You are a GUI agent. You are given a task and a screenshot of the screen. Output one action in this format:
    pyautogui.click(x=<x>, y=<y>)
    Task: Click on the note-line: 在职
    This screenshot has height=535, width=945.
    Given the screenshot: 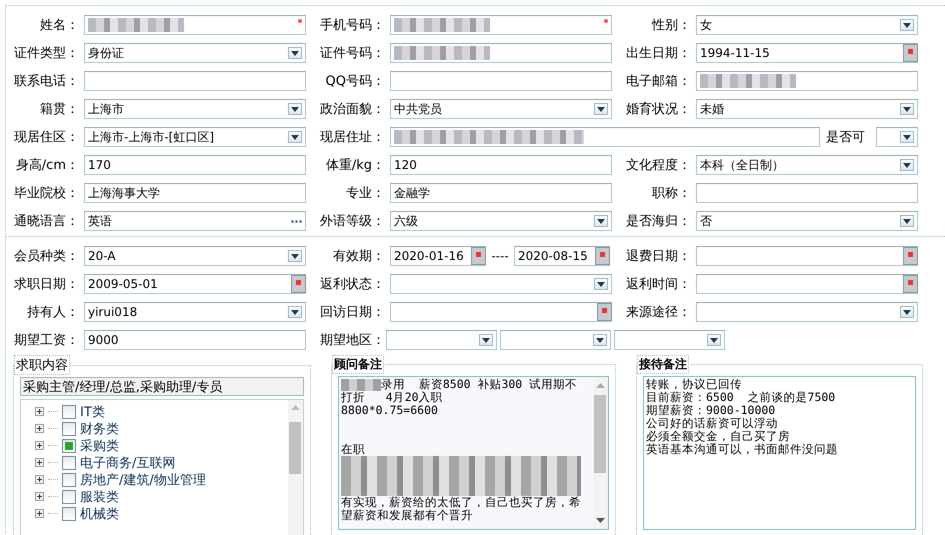 What is the action you would take?
    pyautogui.click(x=353, y=449)
    